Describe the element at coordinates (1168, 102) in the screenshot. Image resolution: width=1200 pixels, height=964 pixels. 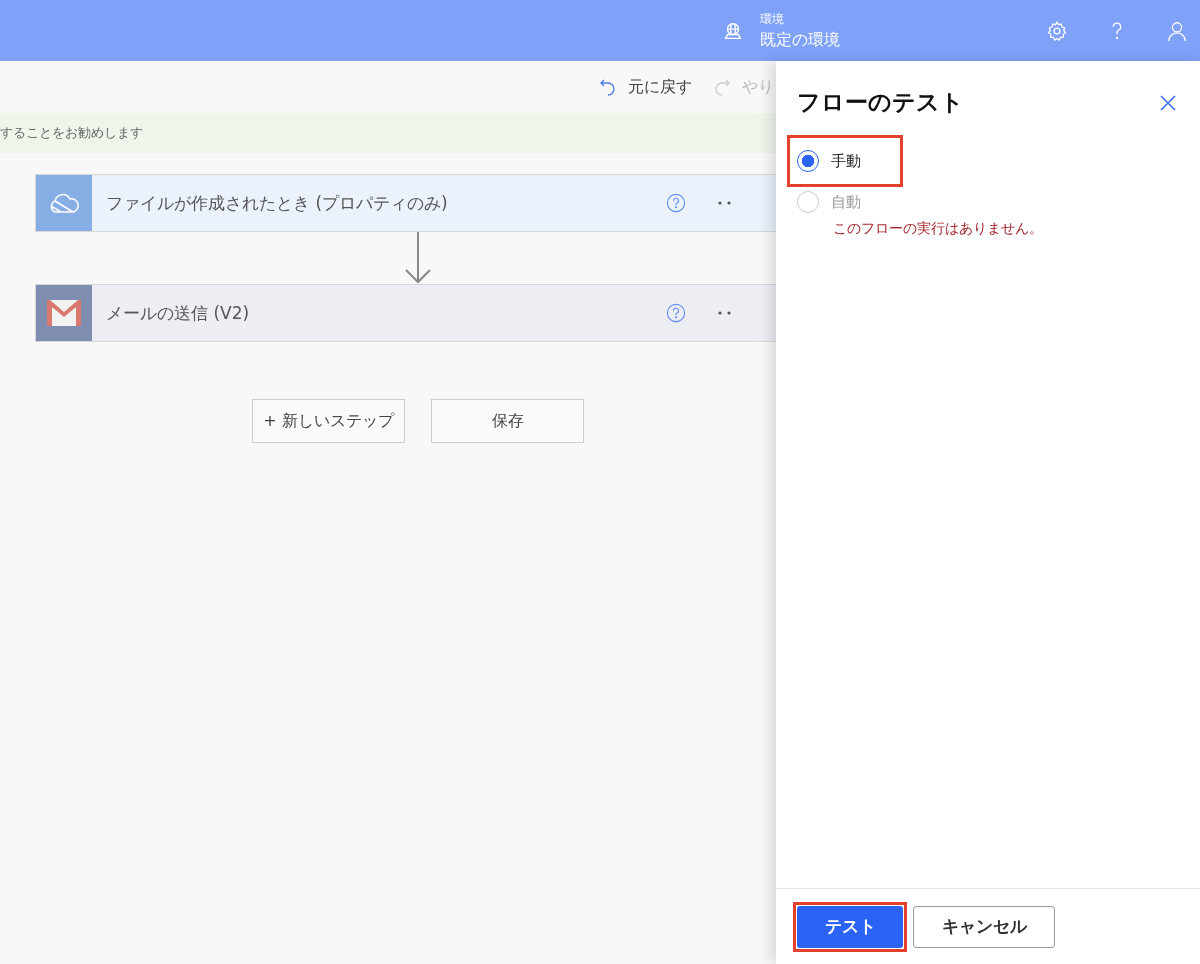
I see `close-icon` at that location.